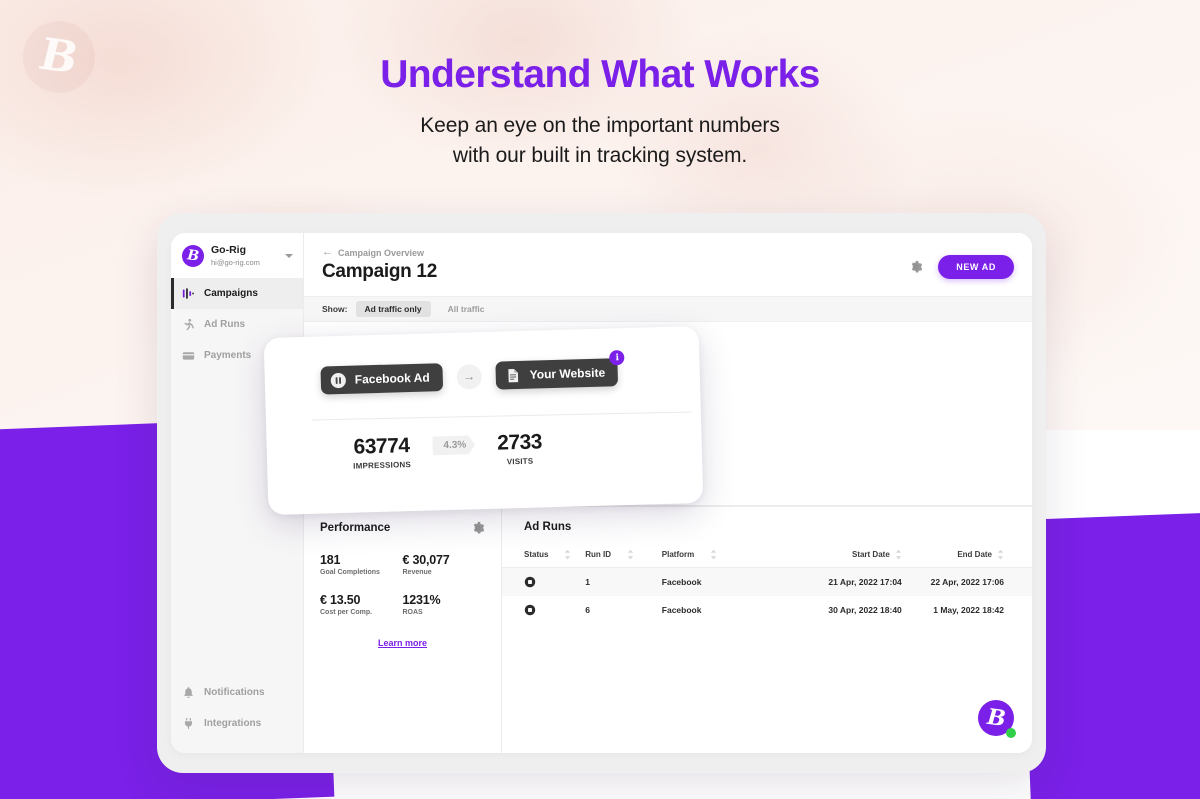  I want to click on sidebar-item-label: Campaigns, so click(231, 294).